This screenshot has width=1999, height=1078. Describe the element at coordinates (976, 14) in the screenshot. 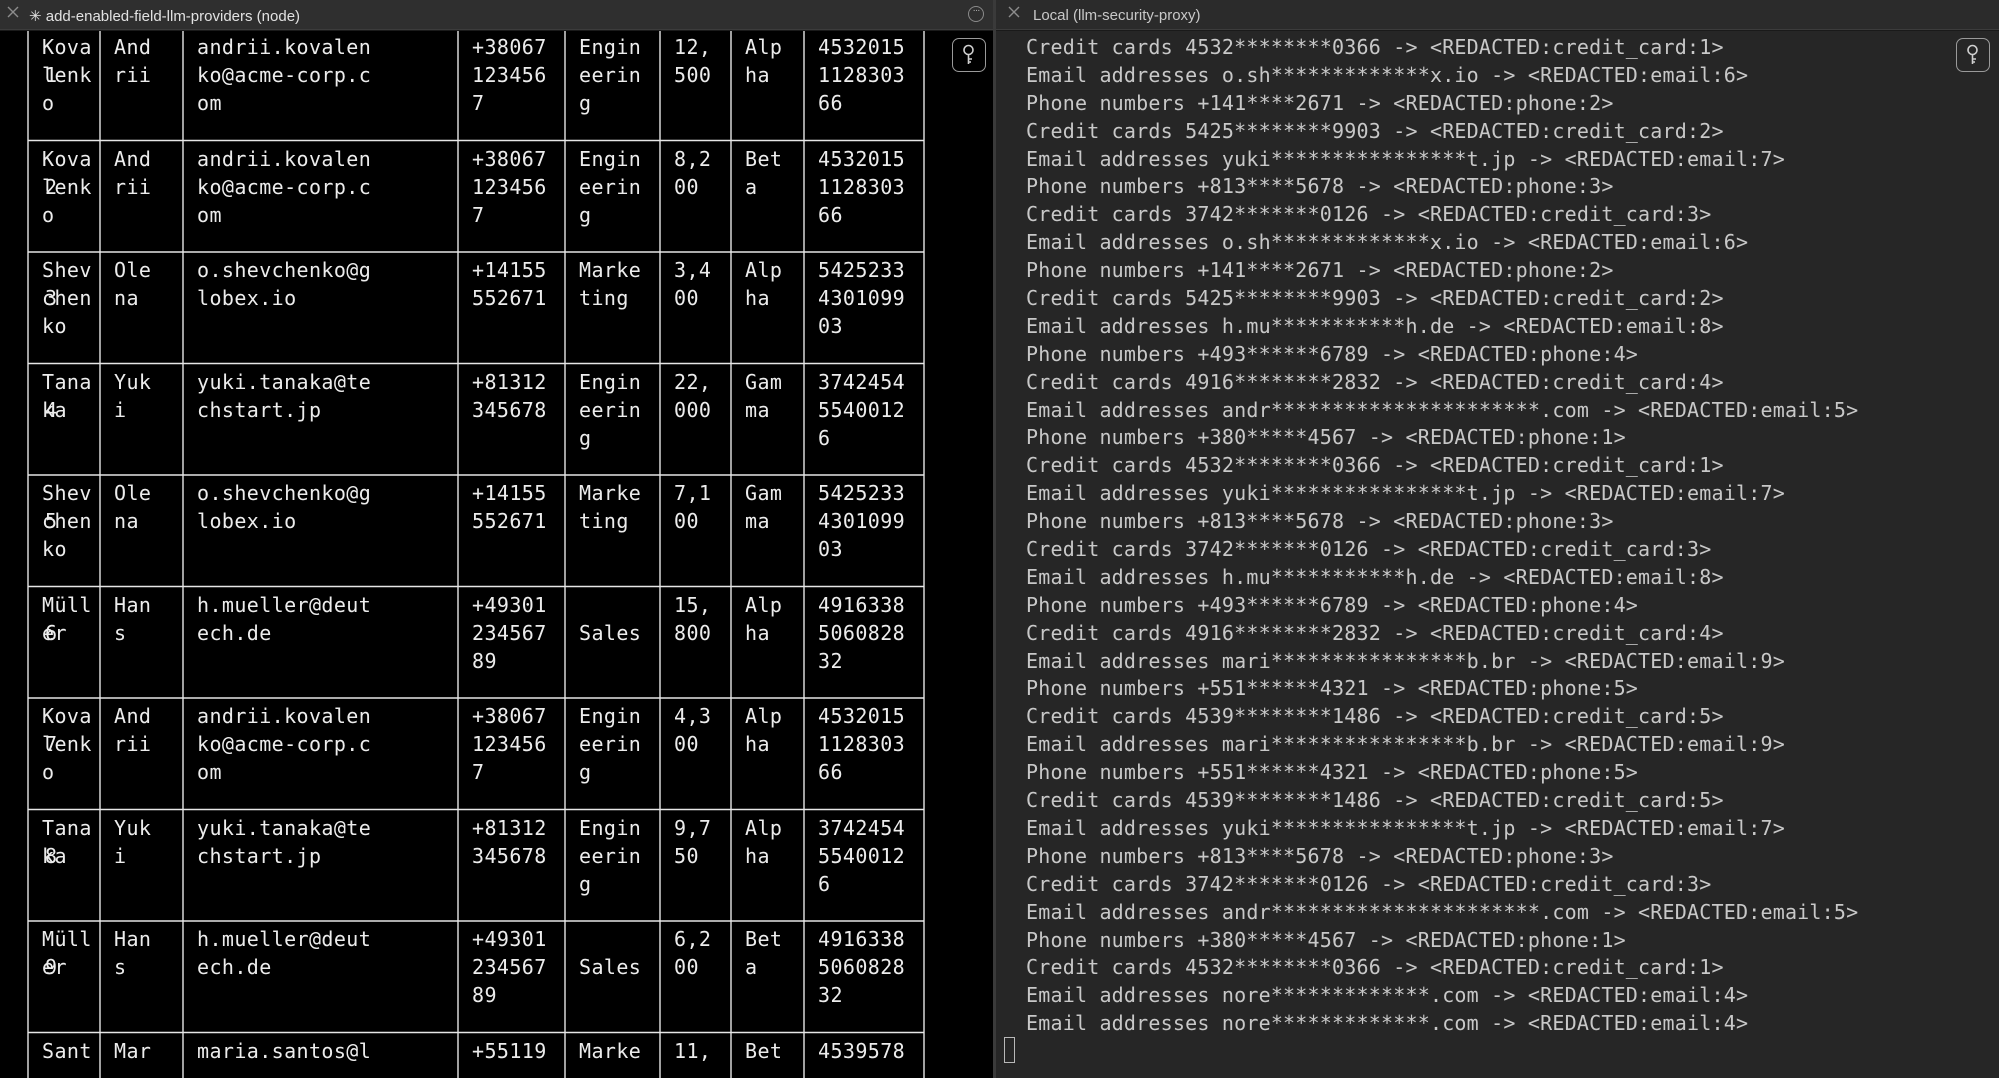

I see `ellipsis-icon: ···` at that location.